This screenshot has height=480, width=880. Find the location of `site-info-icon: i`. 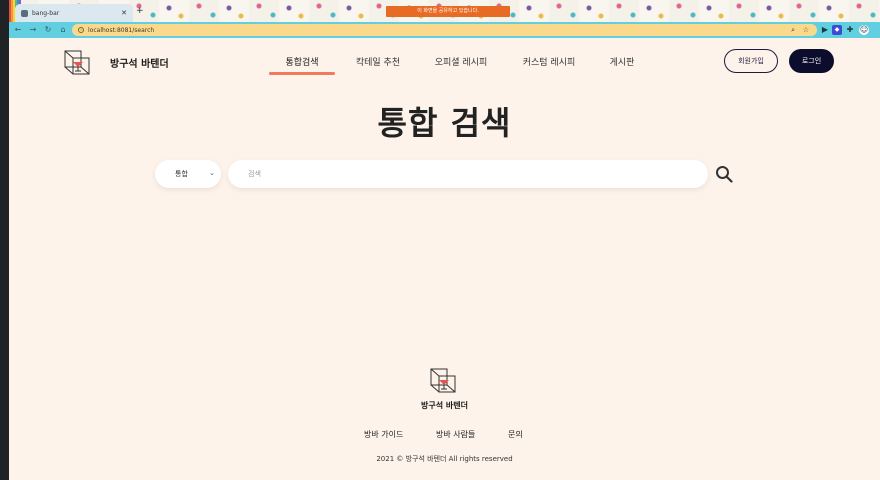

site-info-icon: i is located at coordinates (81, 30).